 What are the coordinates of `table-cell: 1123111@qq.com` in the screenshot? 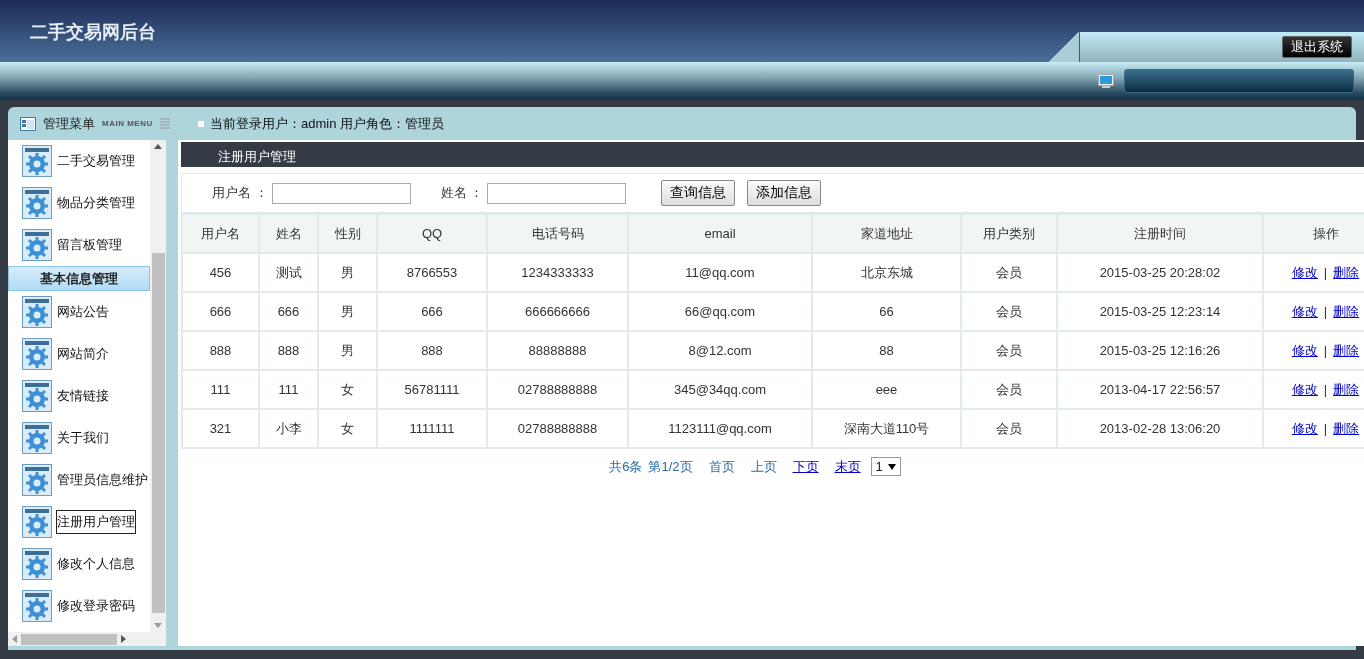 It's located at (720, 428).